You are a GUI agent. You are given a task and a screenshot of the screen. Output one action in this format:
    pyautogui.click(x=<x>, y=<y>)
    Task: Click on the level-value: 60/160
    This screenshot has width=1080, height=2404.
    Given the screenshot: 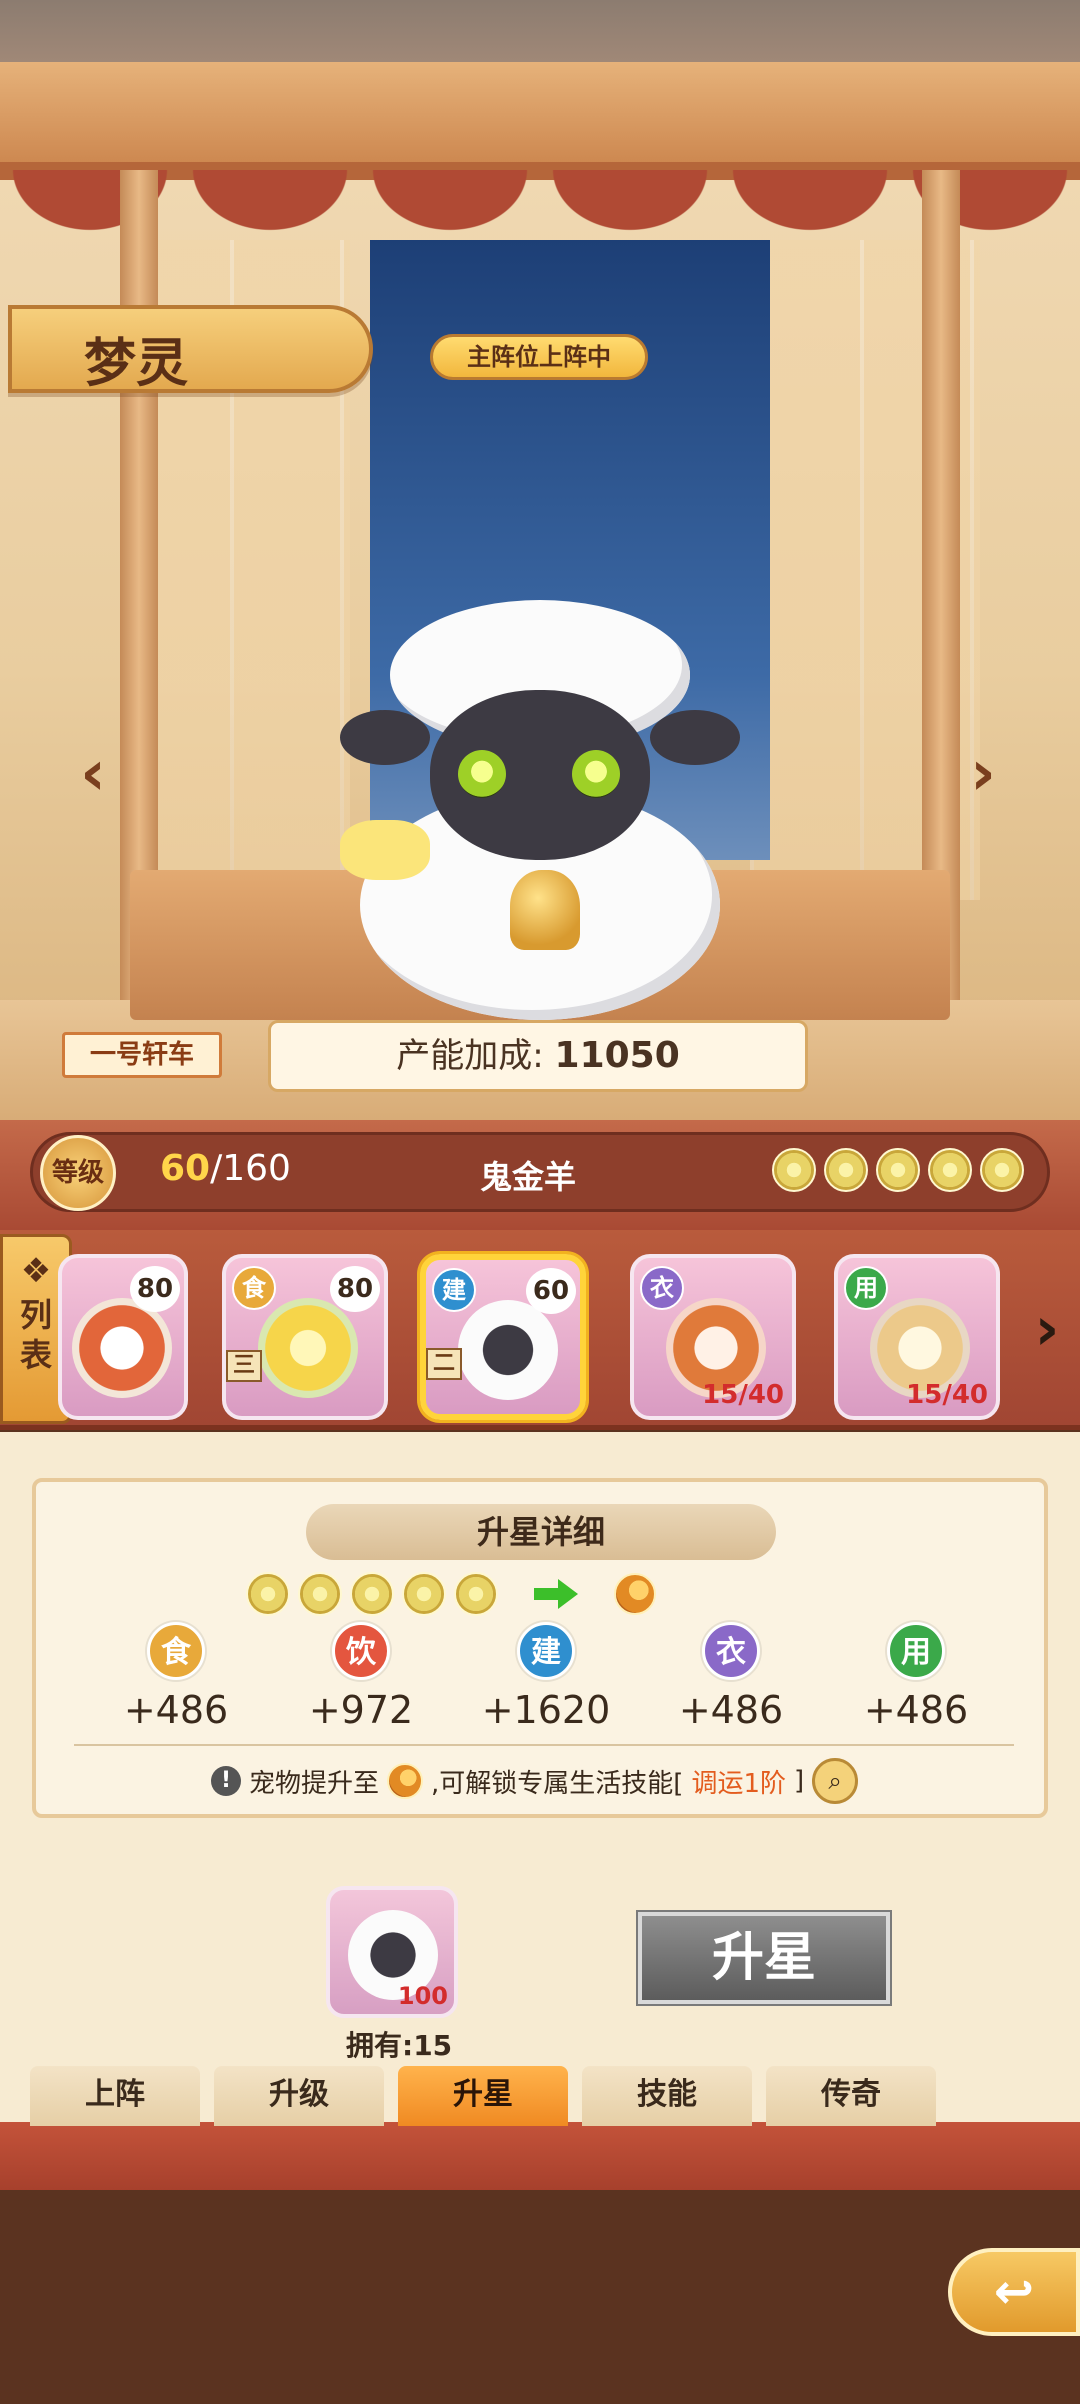 What is the action you would take?
    pyautogui.click(x=225, y=1168)
    